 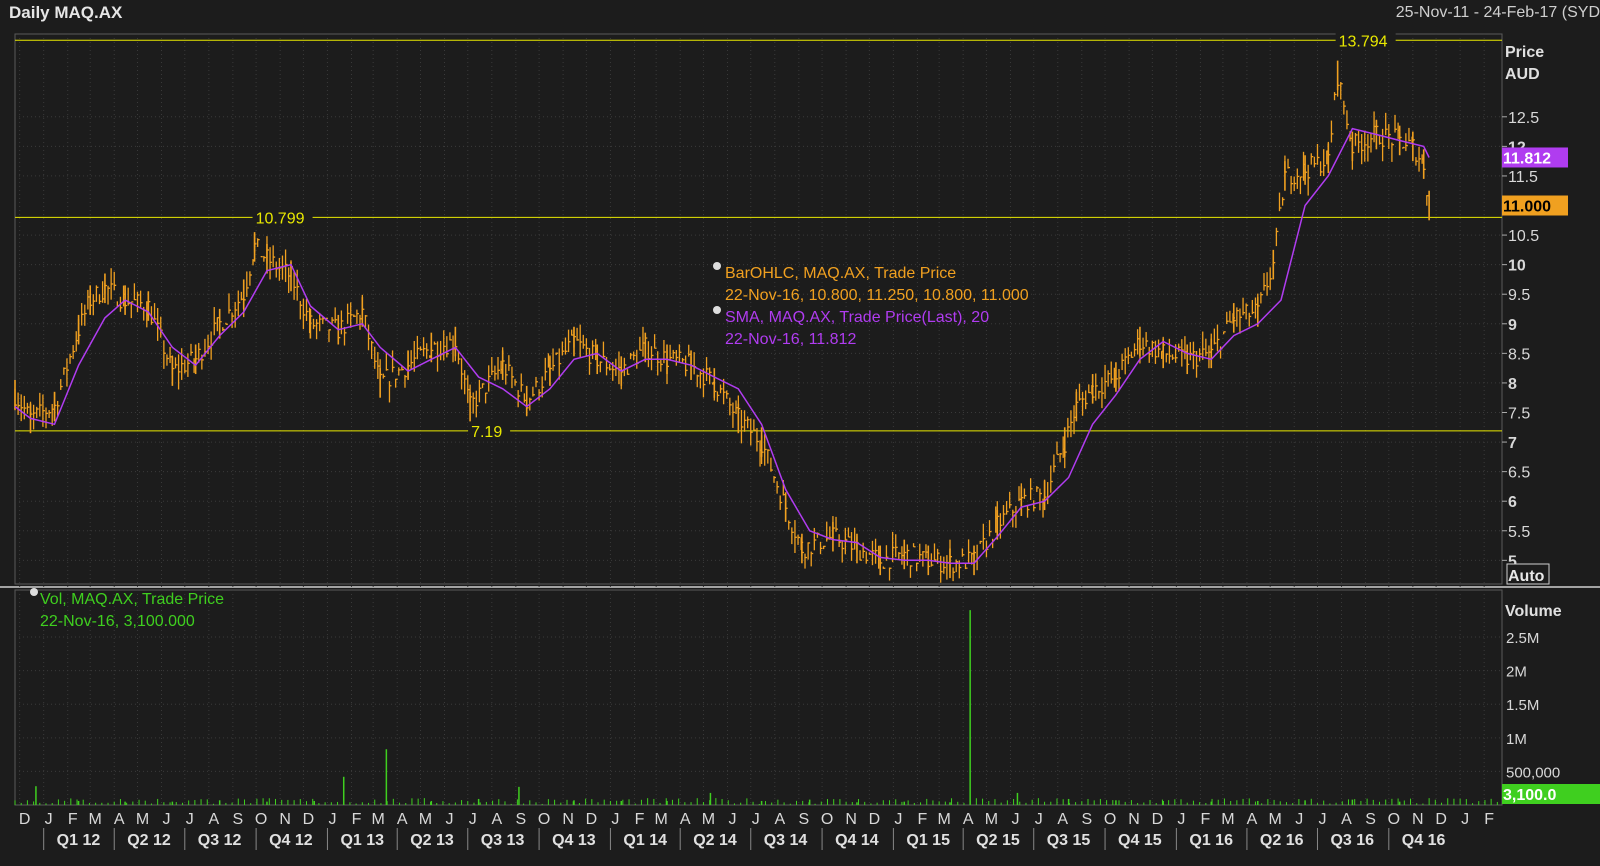 I want to click on reference-line-label: 7.19, so click(x=486, y=432).